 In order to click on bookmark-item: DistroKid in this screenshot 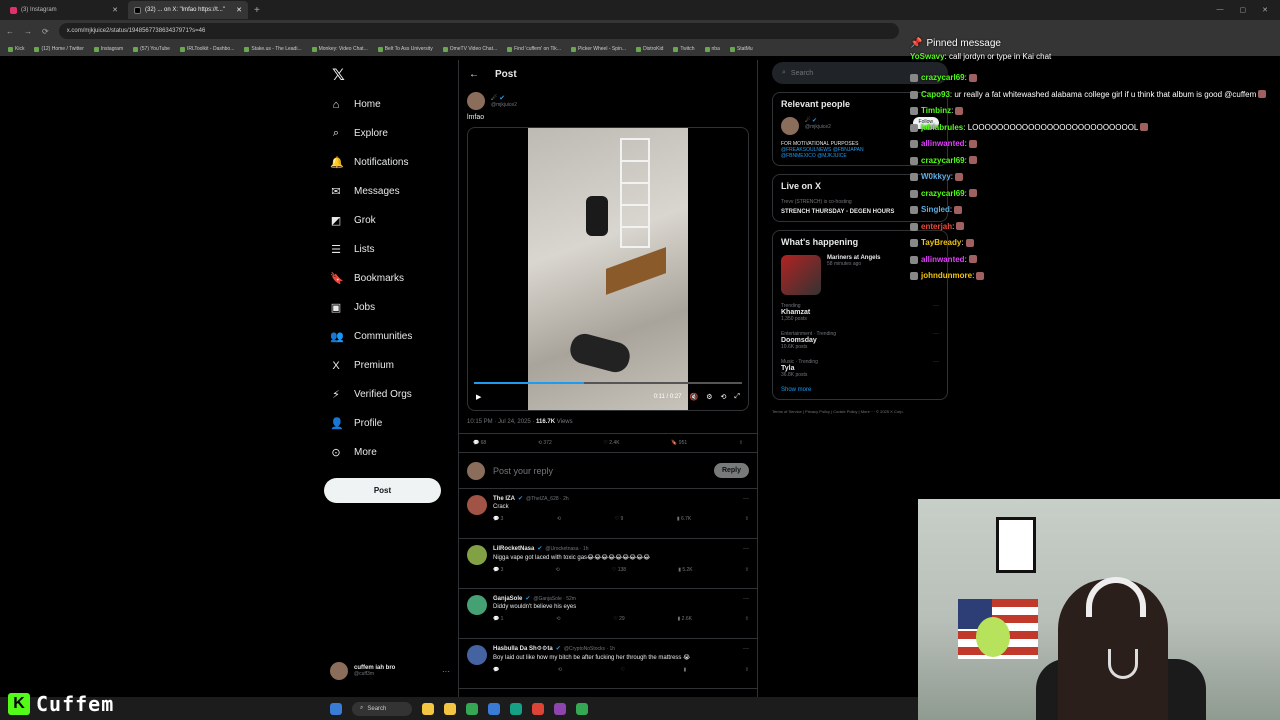, I will do `click(649, 49)`.